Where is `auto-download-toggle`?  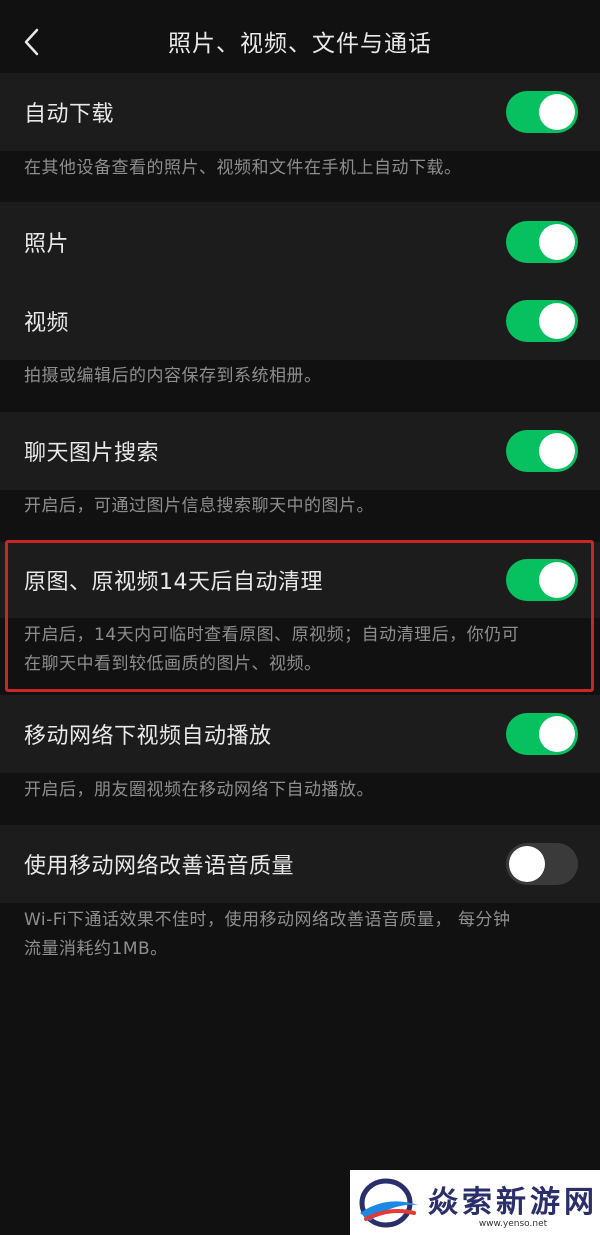 auto-download-toggle is located at coordinates (542, 112).